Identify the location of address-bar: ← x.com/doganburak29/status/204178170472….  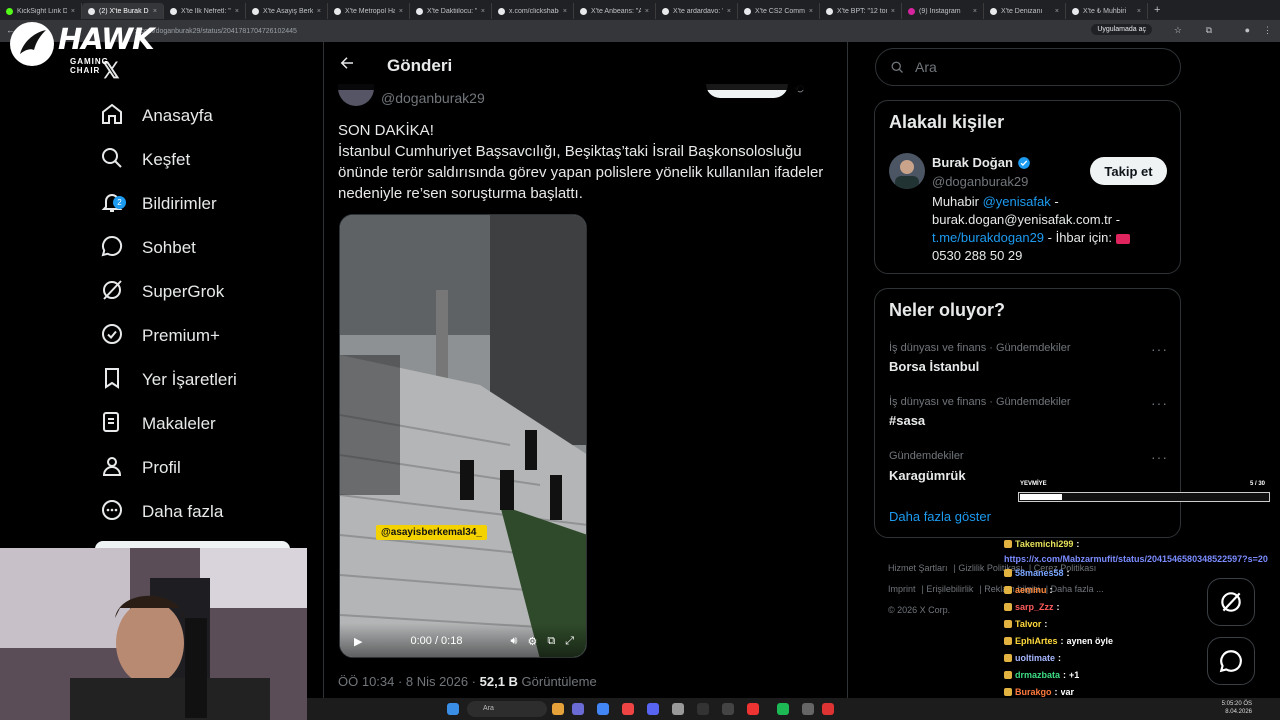
(640, 31).